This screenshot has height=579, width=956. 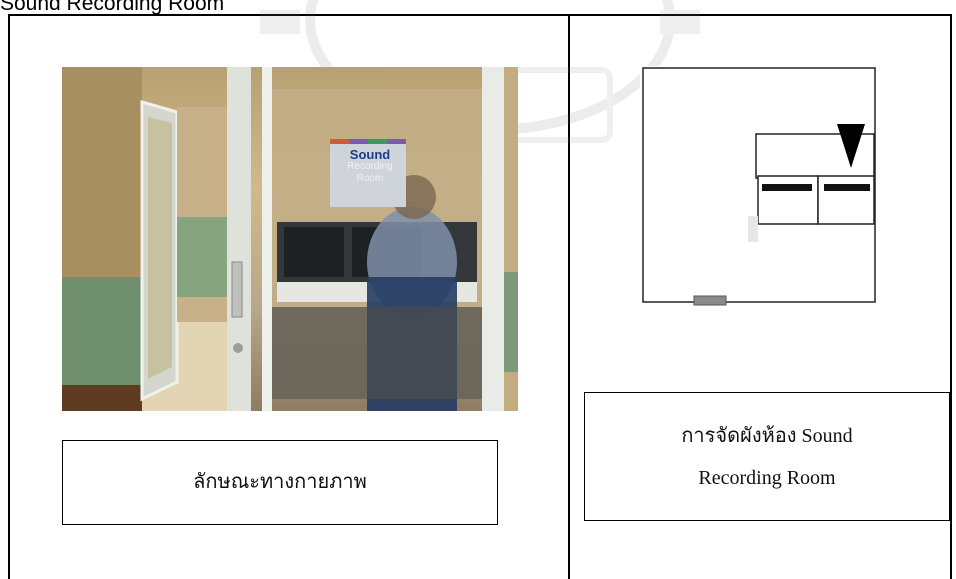 I want to click on sign-subtitle-line1: Recording, so click(x=370, y=166).